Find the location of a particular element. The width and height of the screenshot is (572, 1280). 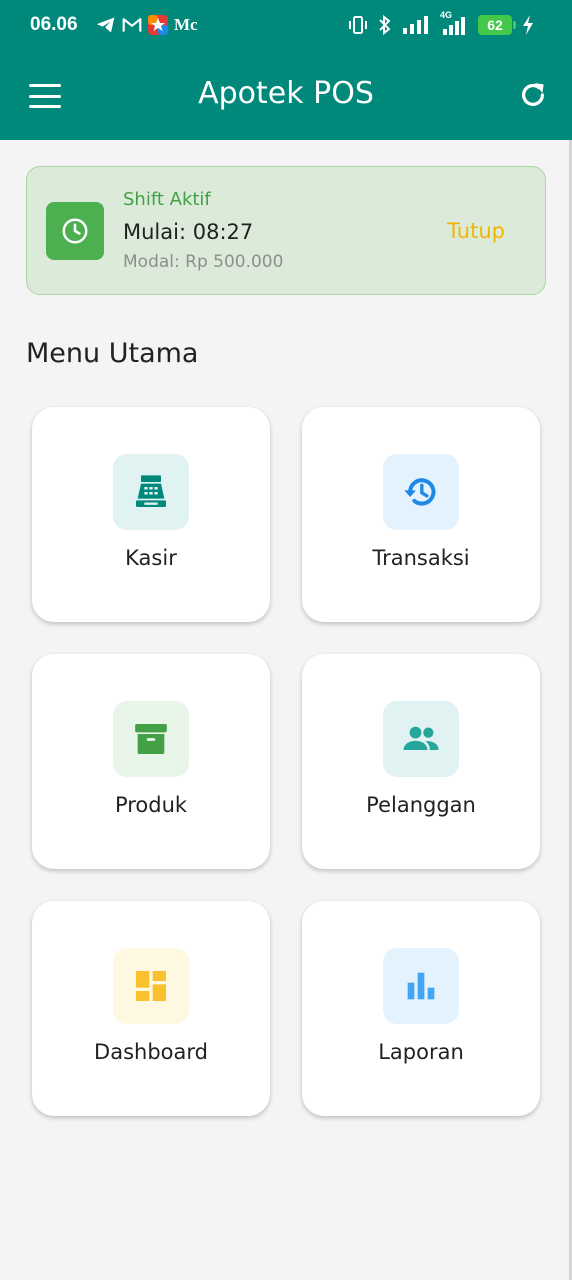

menu-card-kasir: Kasir is located at coordinates (151, 514).